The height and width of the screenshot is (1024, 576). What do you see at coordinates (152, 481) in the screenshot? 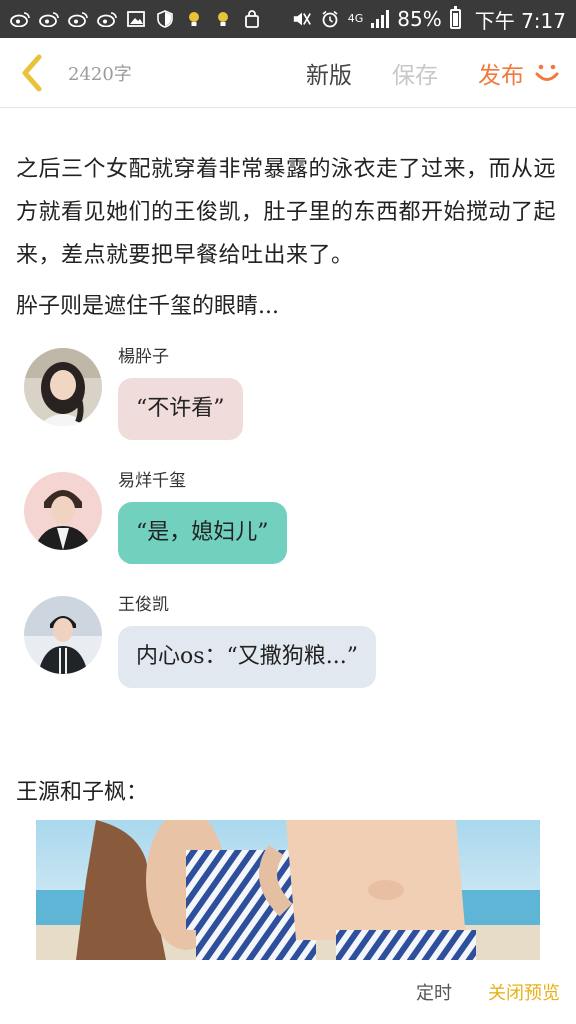
I see `chat-sender-name: 易烊千玺` at bounding box center [152, 481].